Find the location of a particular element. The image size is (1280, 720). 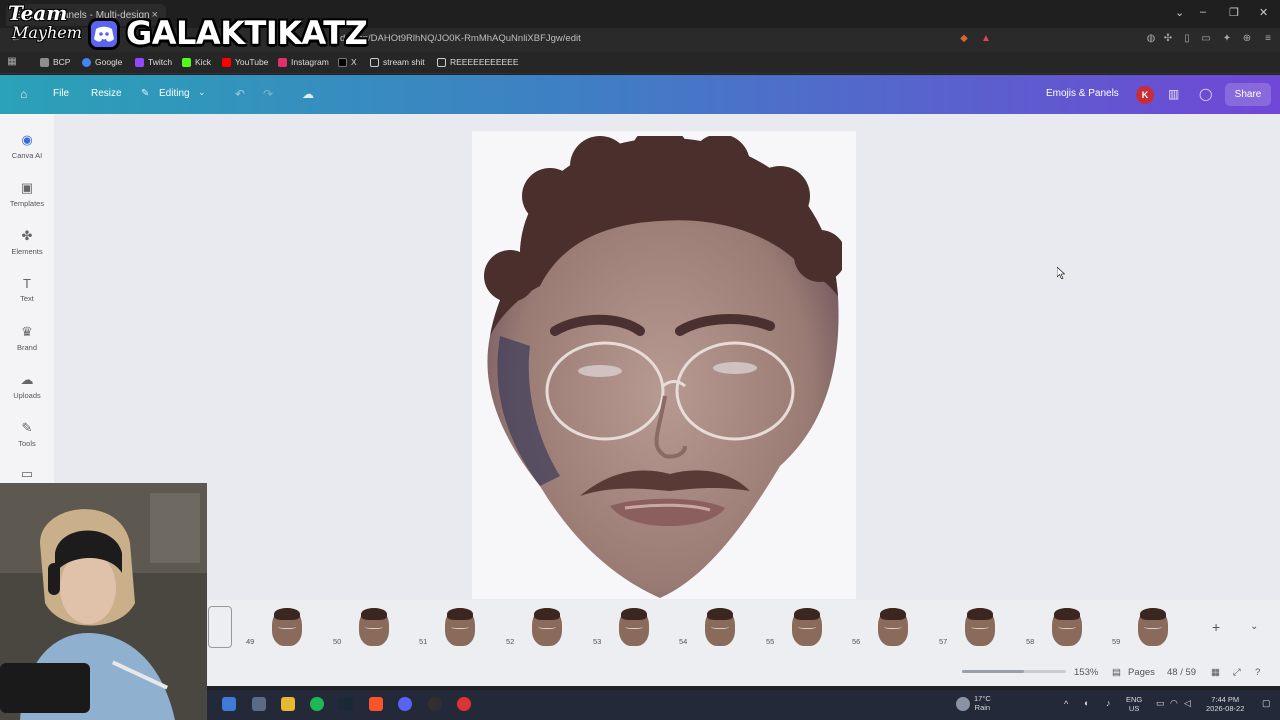

projects-icon: ▭ is located at coordinates (27, 473).